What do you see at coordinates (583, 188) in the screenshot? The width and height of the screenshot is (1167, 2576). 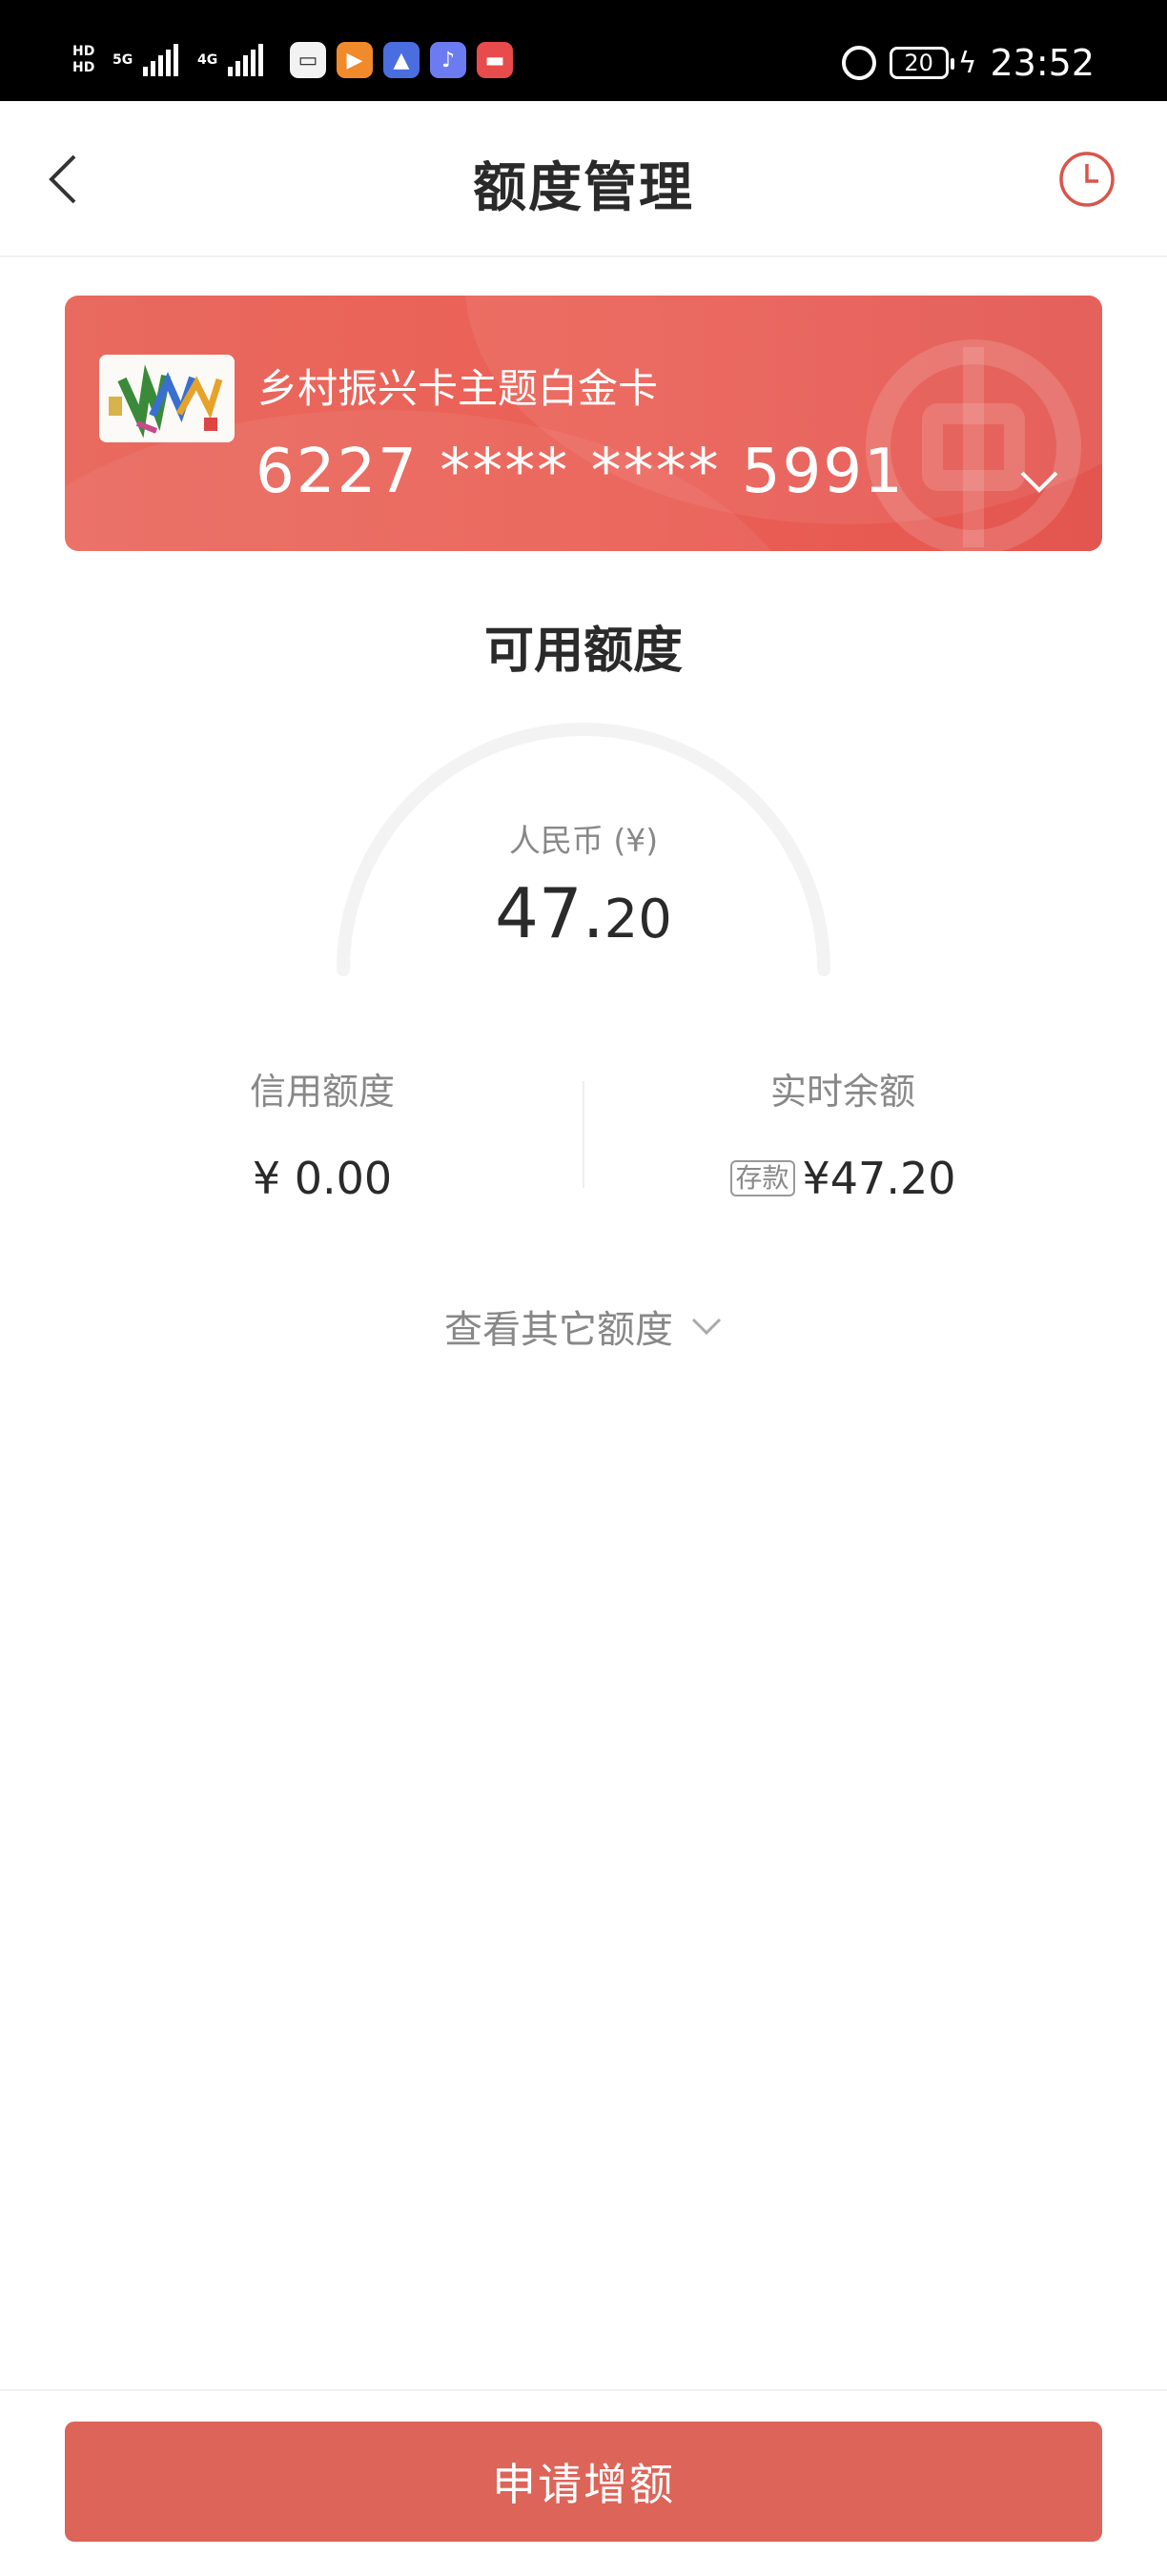 I see `page-title: 额度管理` at bounding box center [583, 188].